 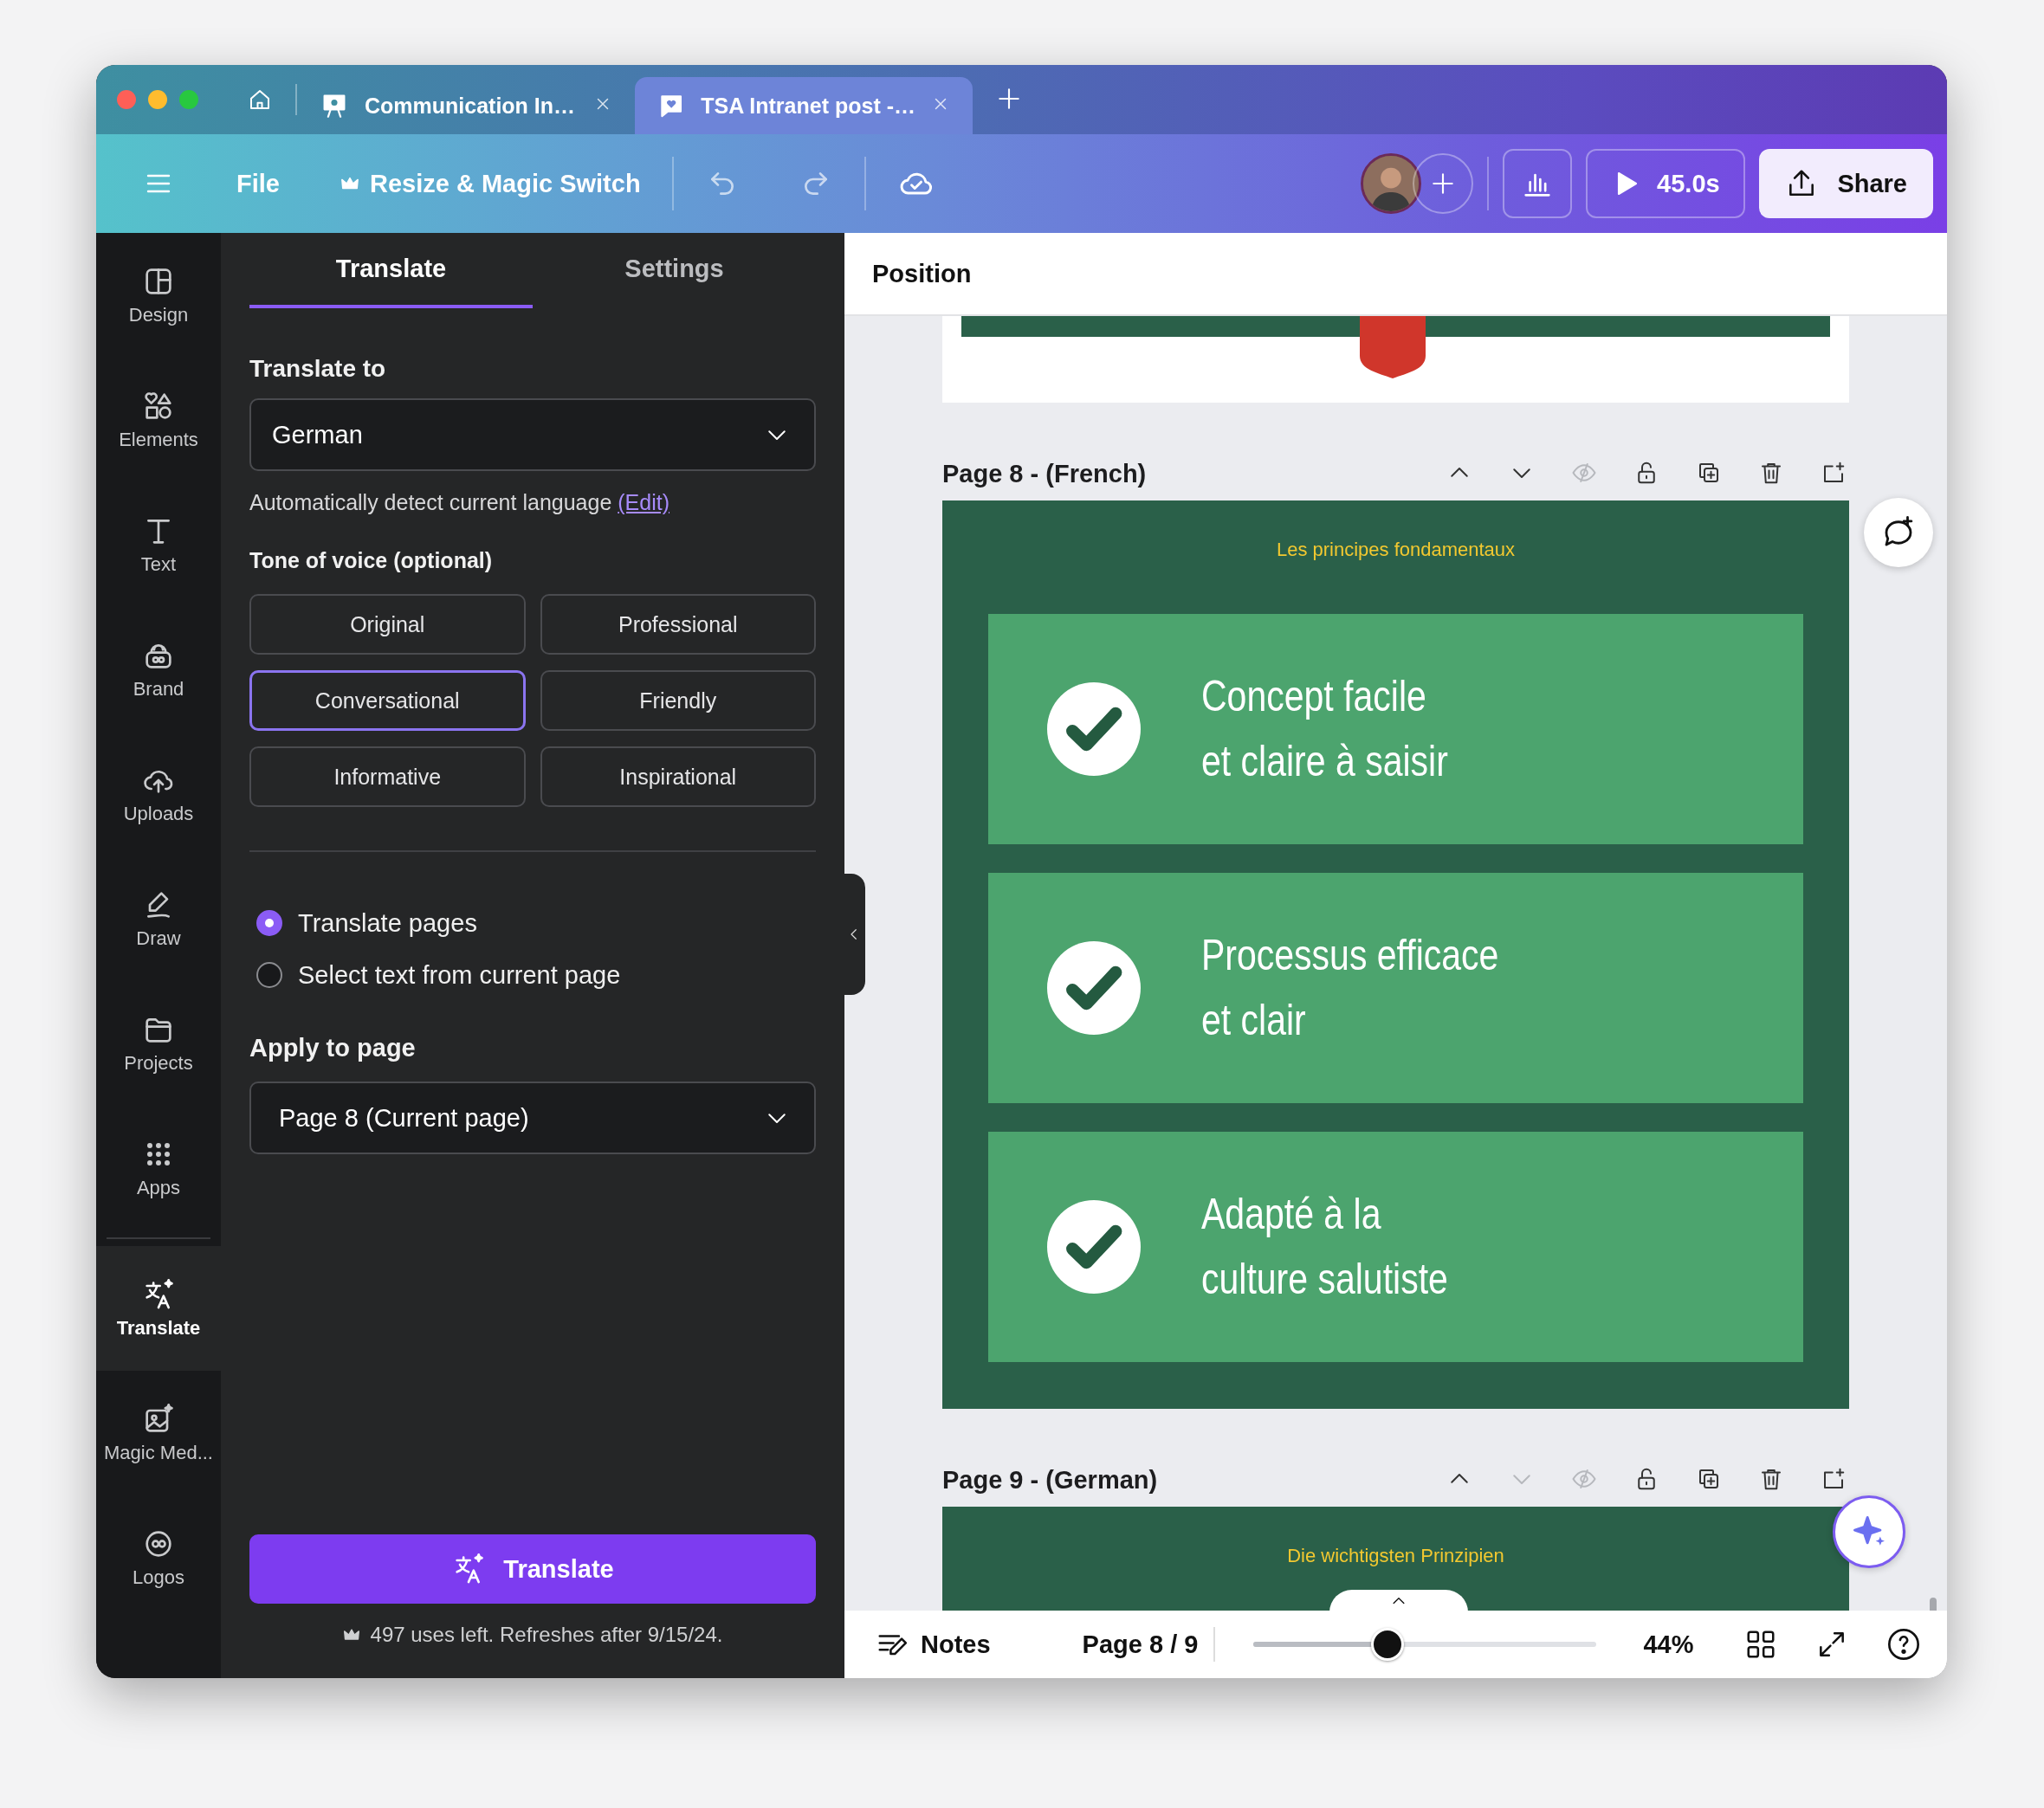 I want to click on usage-note: 497 uses left. Refreshes after 9/15/24., so click(x=546, y=1635).